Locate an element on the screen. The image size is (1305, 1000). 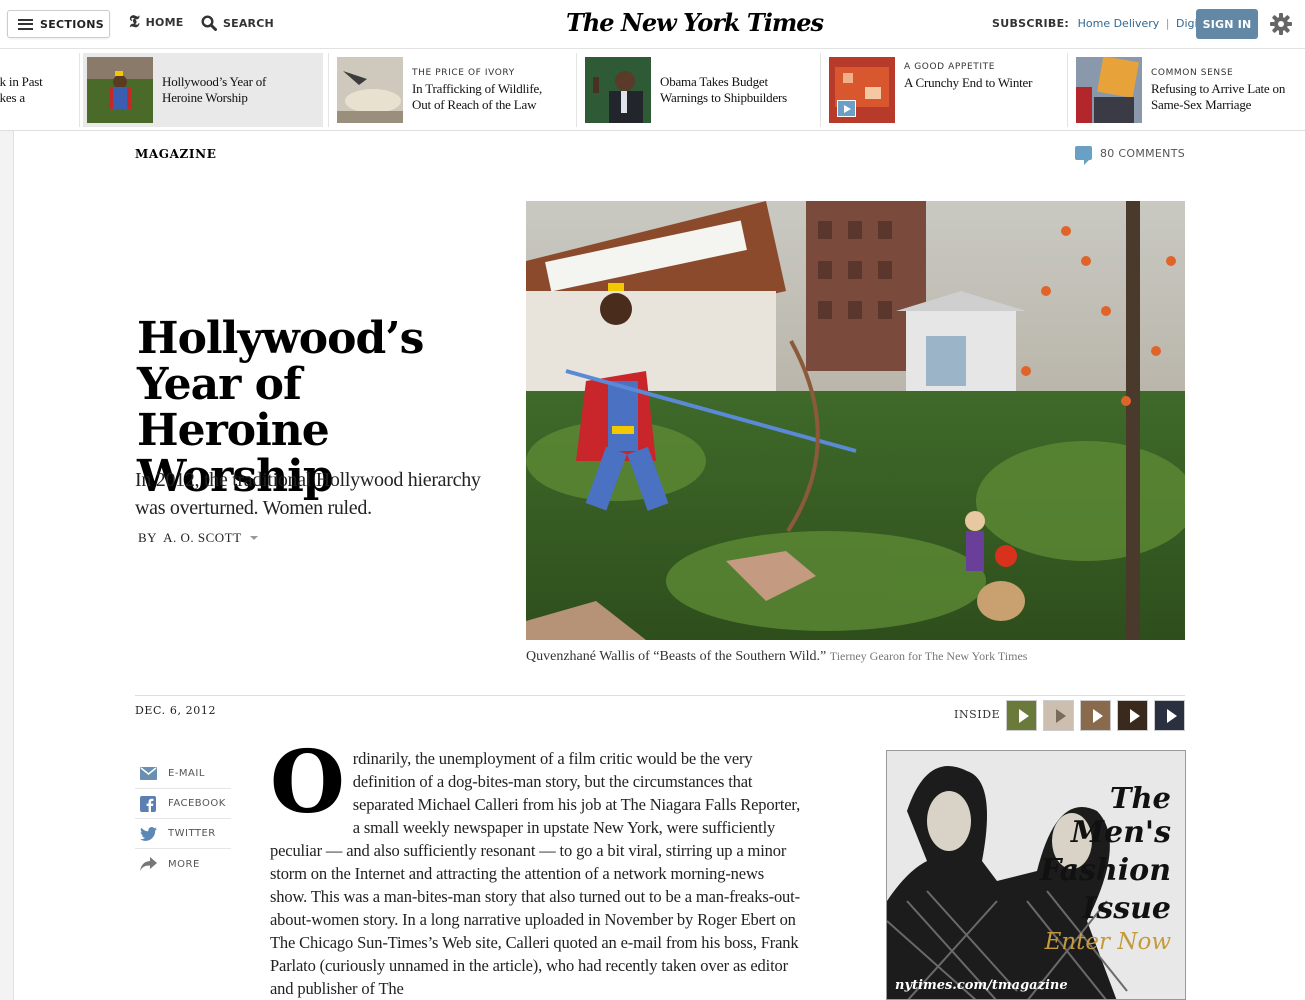
ribbon-item-active: Hollywood’s Year of Heroine Worship is located at coordinates (203, 90).